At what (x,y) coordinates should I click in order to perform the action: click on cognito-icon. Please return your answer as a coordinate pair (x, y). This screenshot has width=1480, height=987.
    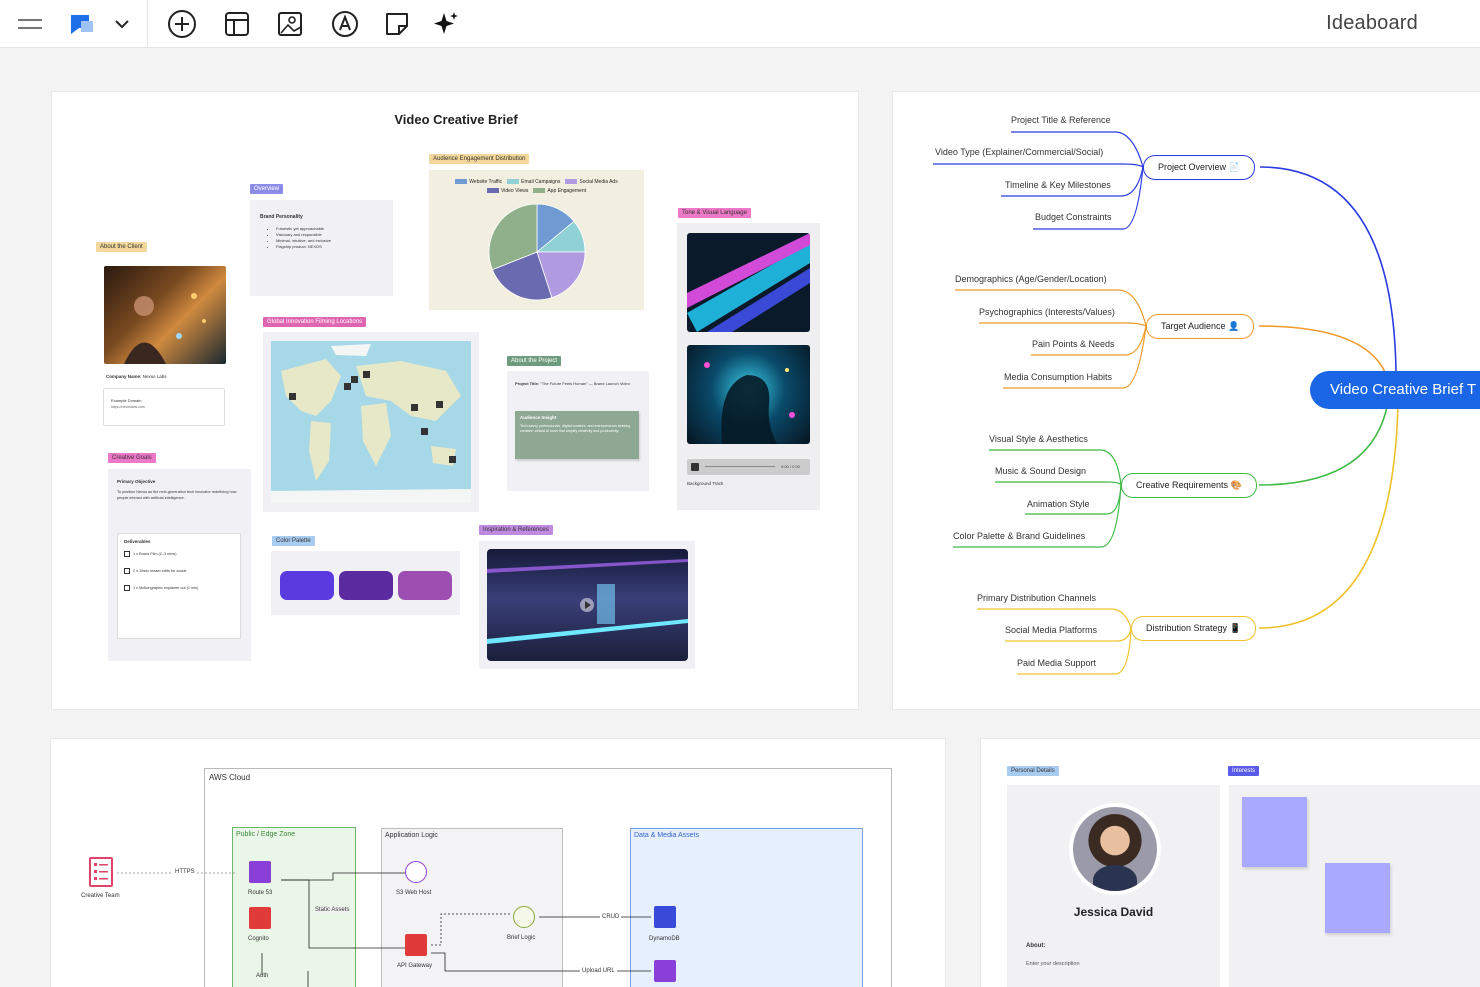
    Looking at the image, I should click on (260, 918).